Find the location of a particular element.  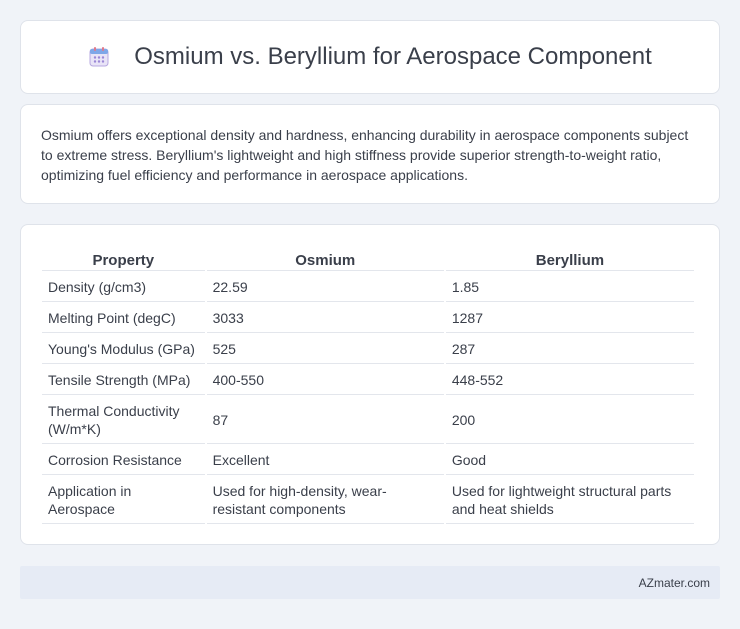

column-header-beryllium: Beryllium is located at coordinates (569, 258).